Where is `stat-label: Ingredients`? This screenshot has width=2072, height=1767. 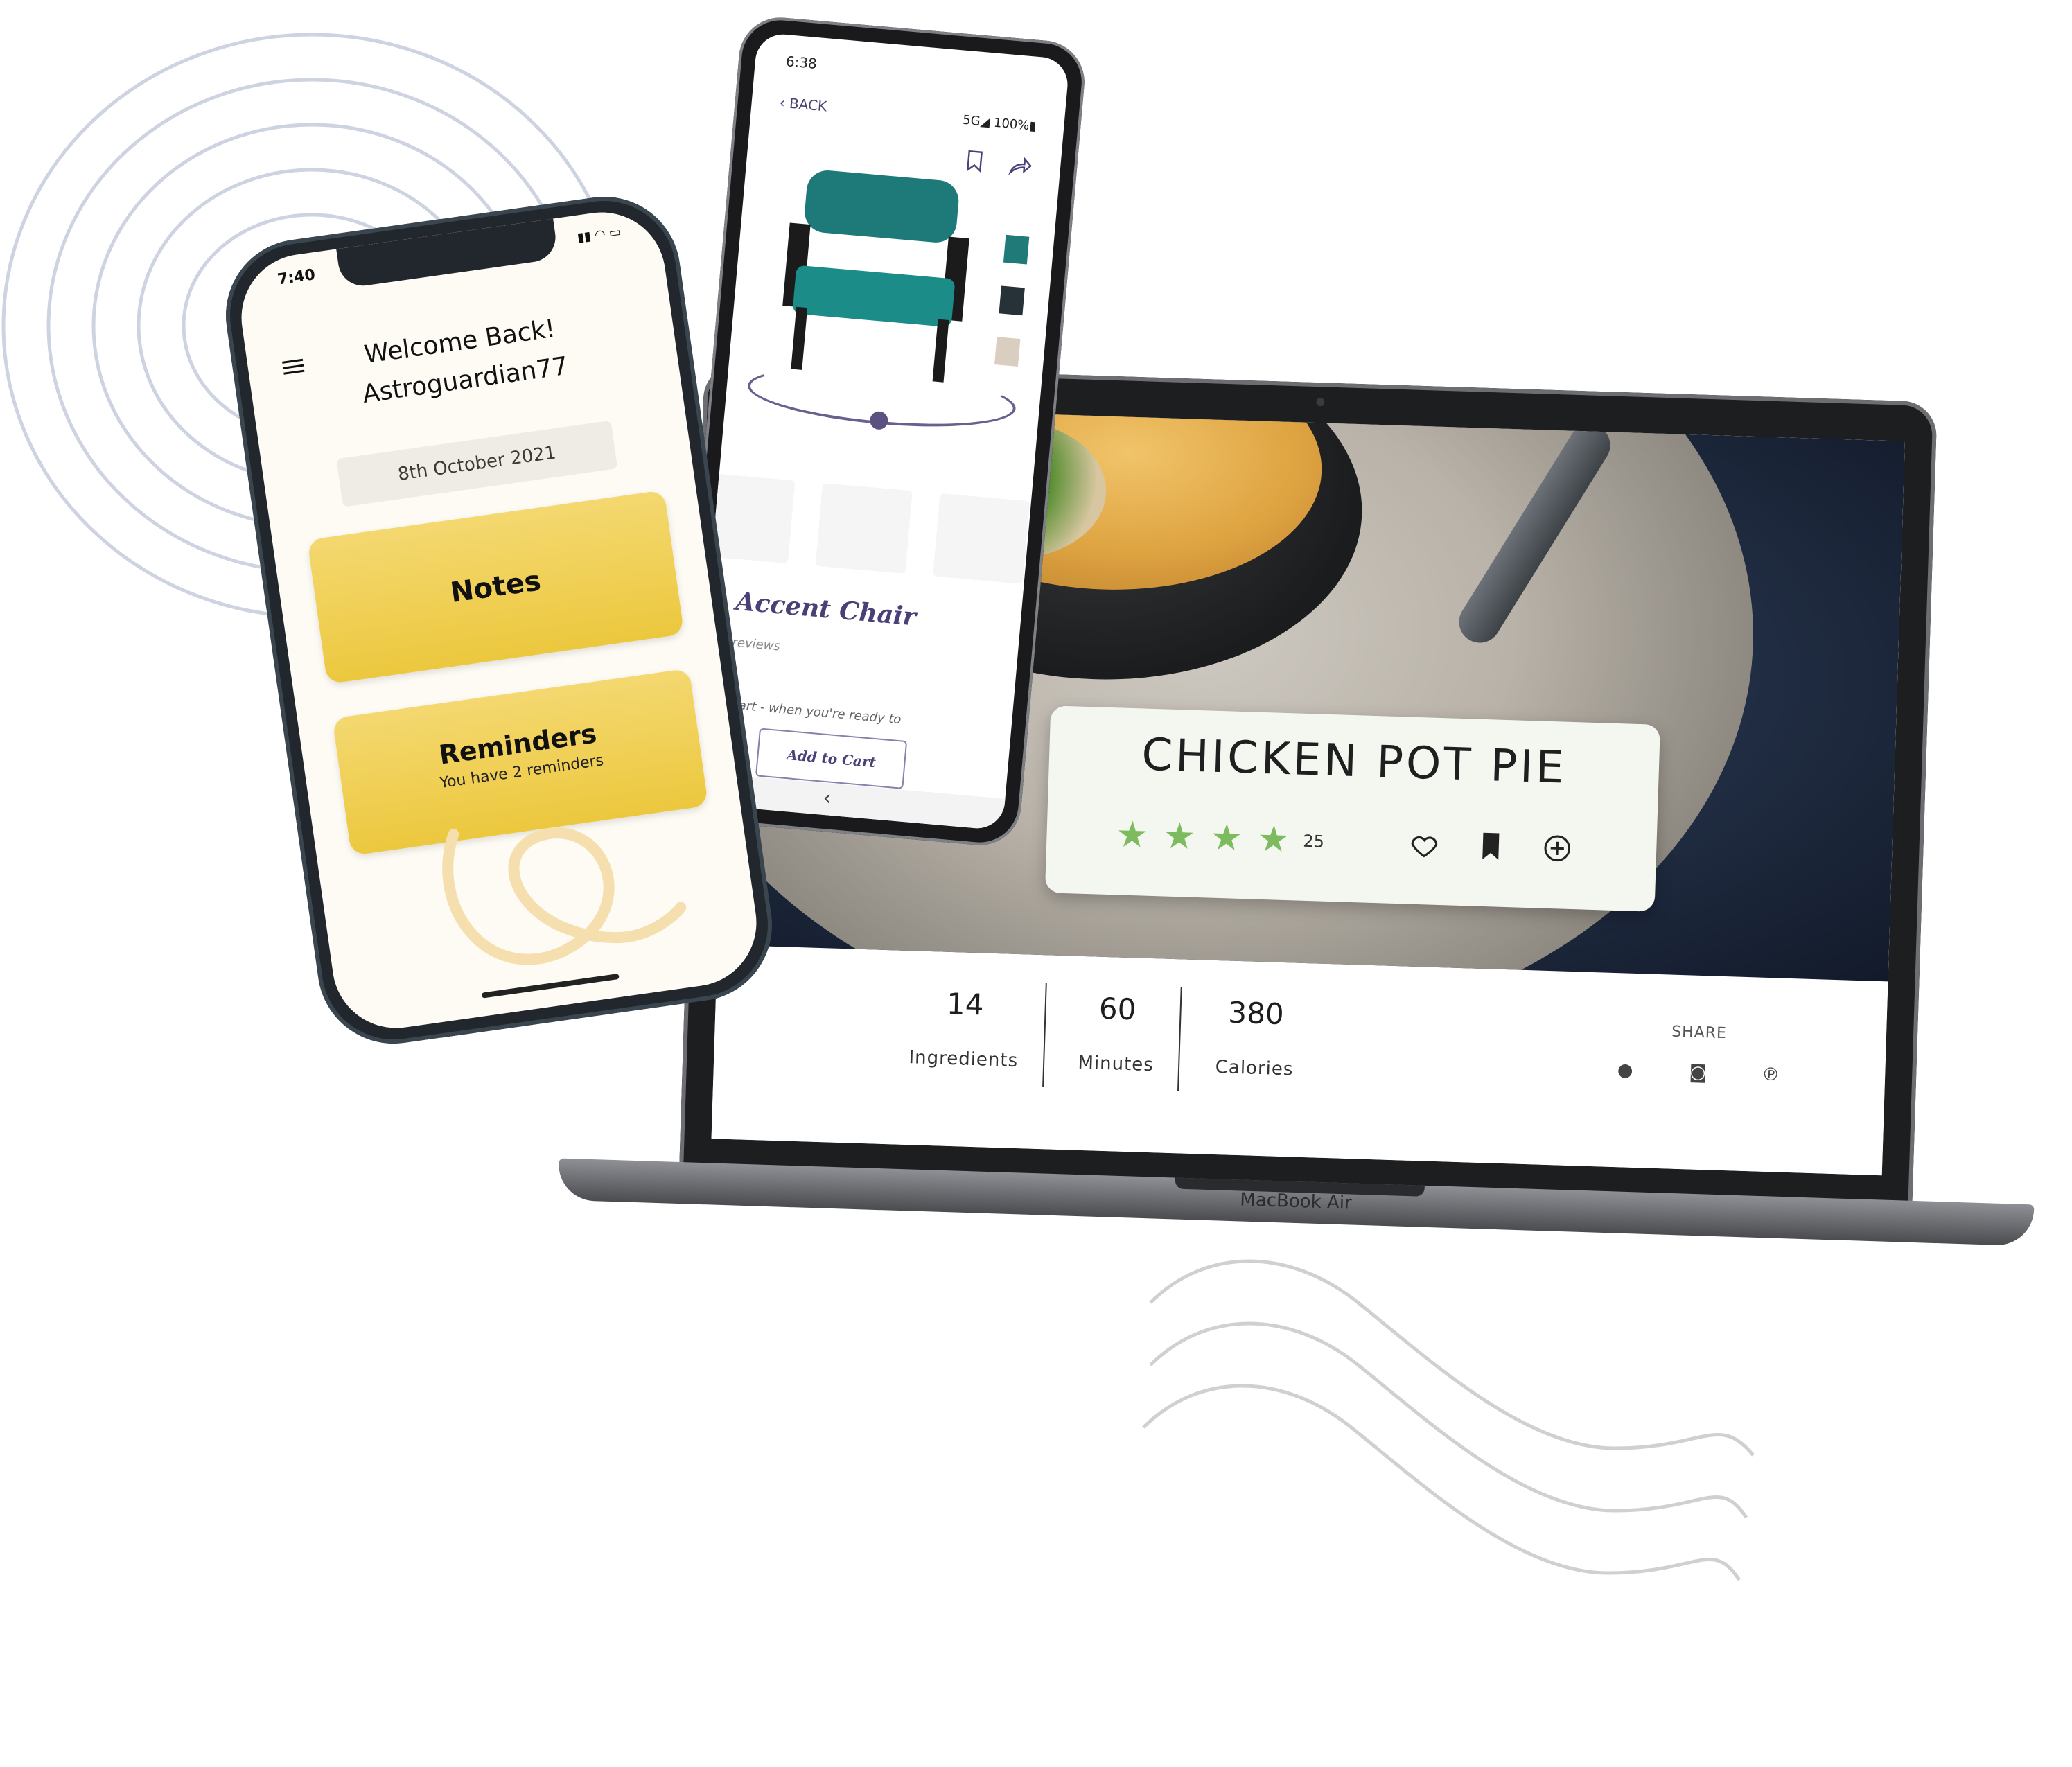 stat-label: Ingredients is located at coordinates (963, 1060).